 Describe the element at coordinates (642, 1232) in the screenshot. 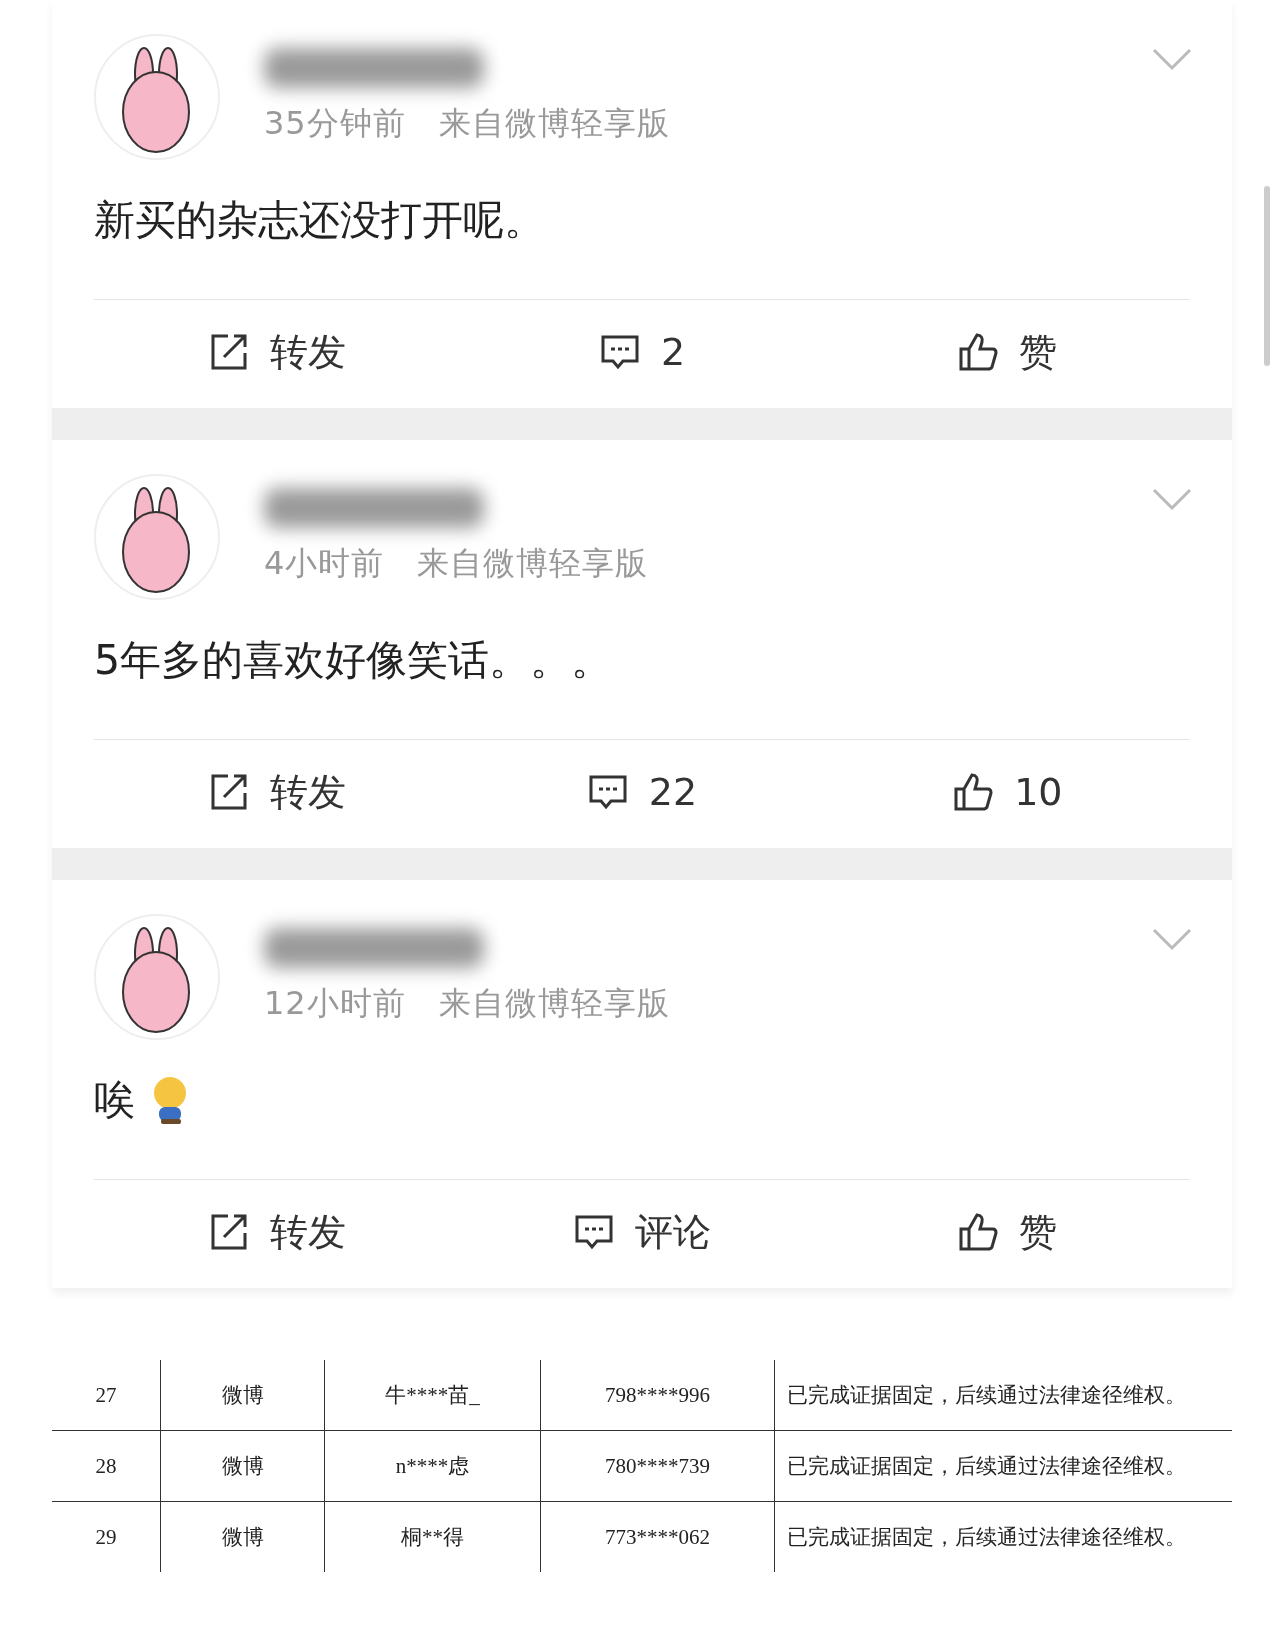

I see `comment-button: 评论` at that location.